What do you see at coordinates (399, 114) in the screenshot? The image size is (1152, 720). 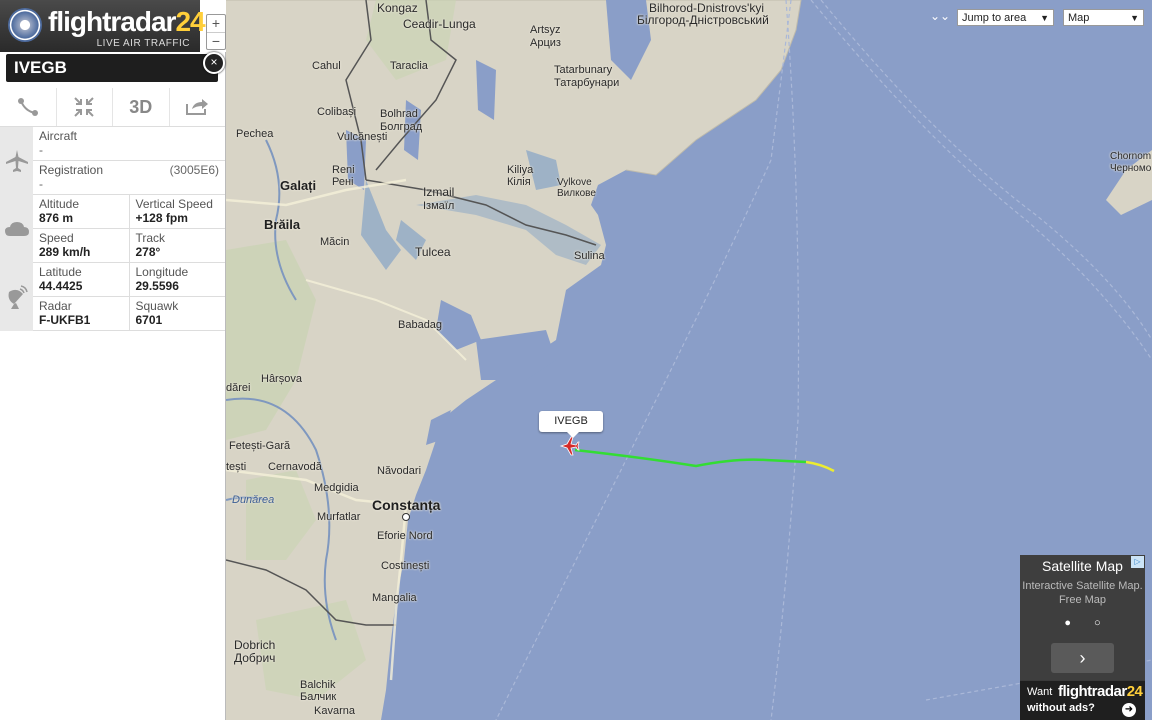 I see `place-label: Bolhrad` at bounding box center [399, 114].